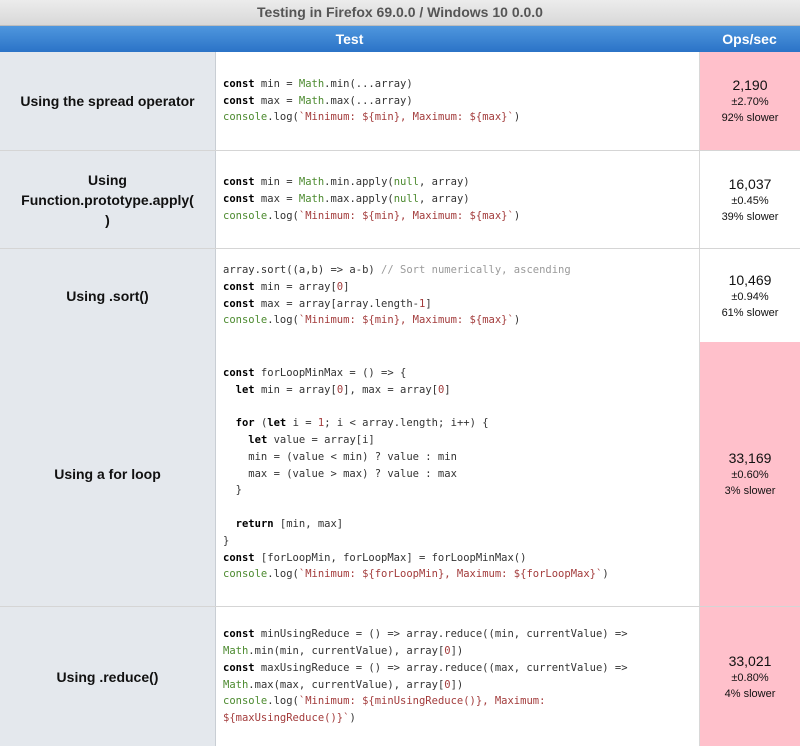 The width and height of the screenshot is (800, 746). I want to click on ops-error: ±0.94%, so click(750, 296).